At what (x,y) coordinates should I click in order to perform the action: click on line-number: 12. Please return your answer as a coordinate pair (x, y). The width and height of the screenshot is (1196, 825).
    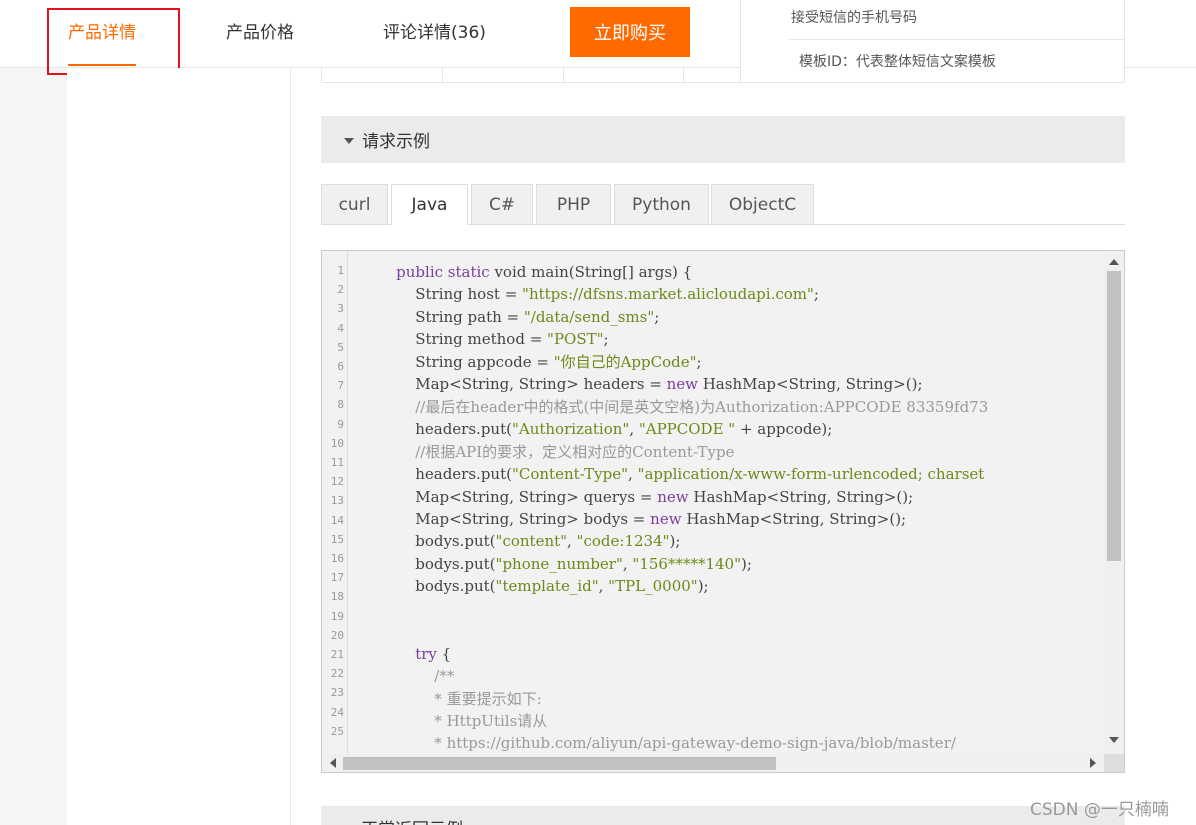
    Looking at the image, I should click on (337, 482).